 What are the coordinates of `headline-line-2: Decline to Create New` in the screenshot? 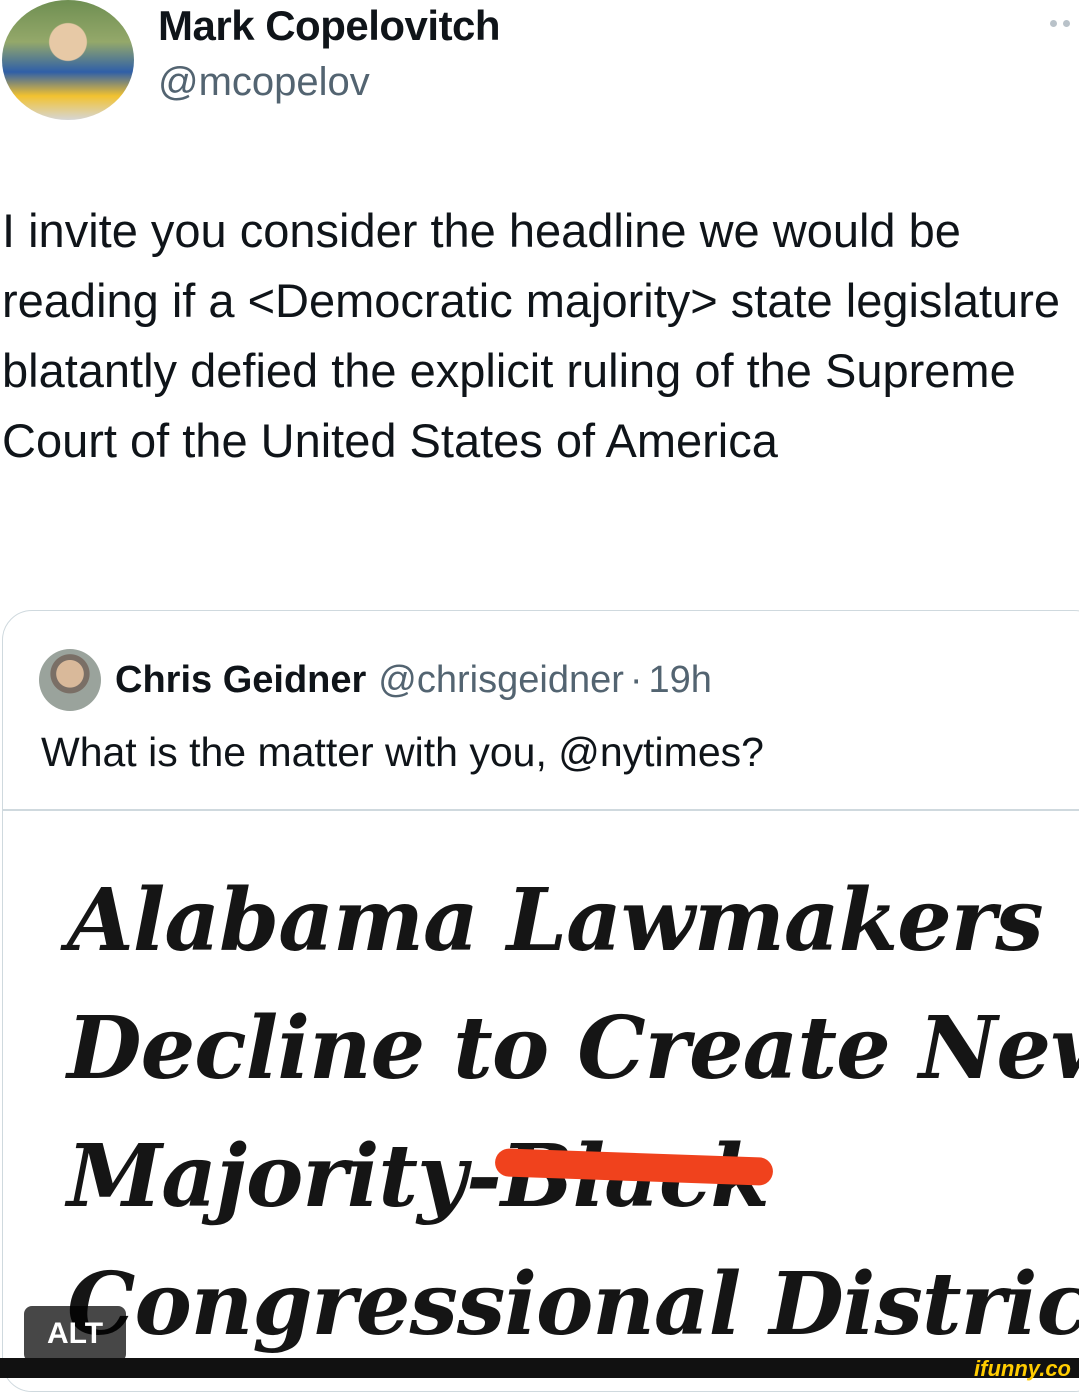 It's located at (573, 1048).